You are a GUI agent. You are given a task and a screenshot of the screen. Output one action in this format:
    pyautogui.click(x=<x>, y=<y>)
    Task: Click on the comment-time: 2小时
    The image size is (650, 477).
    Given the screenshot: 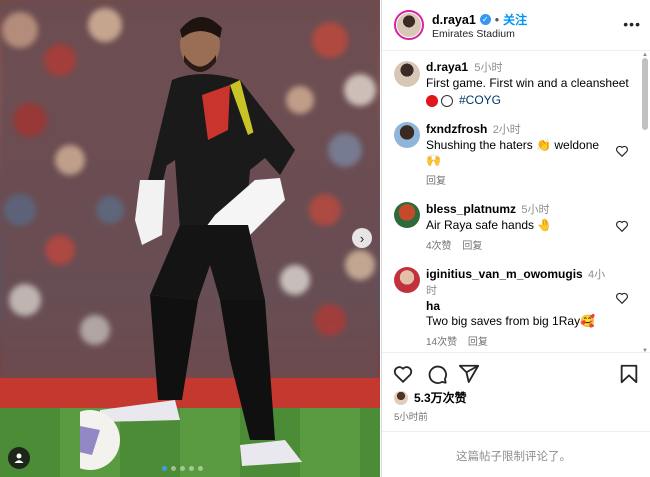 What is the action you would take?
    pyautogui.click(x=506, y=130)
    